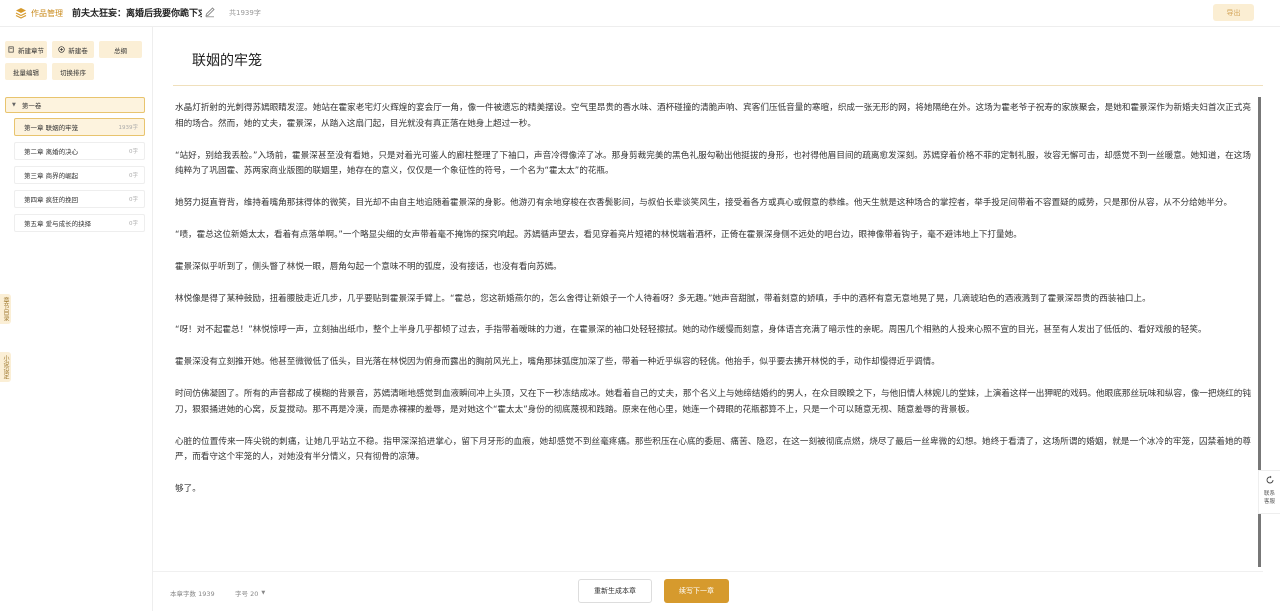  What do you see at coordinates (247, 594) in the screenshot?
I see `font-size-label: 字号 20` at bounding box center [247, 594].